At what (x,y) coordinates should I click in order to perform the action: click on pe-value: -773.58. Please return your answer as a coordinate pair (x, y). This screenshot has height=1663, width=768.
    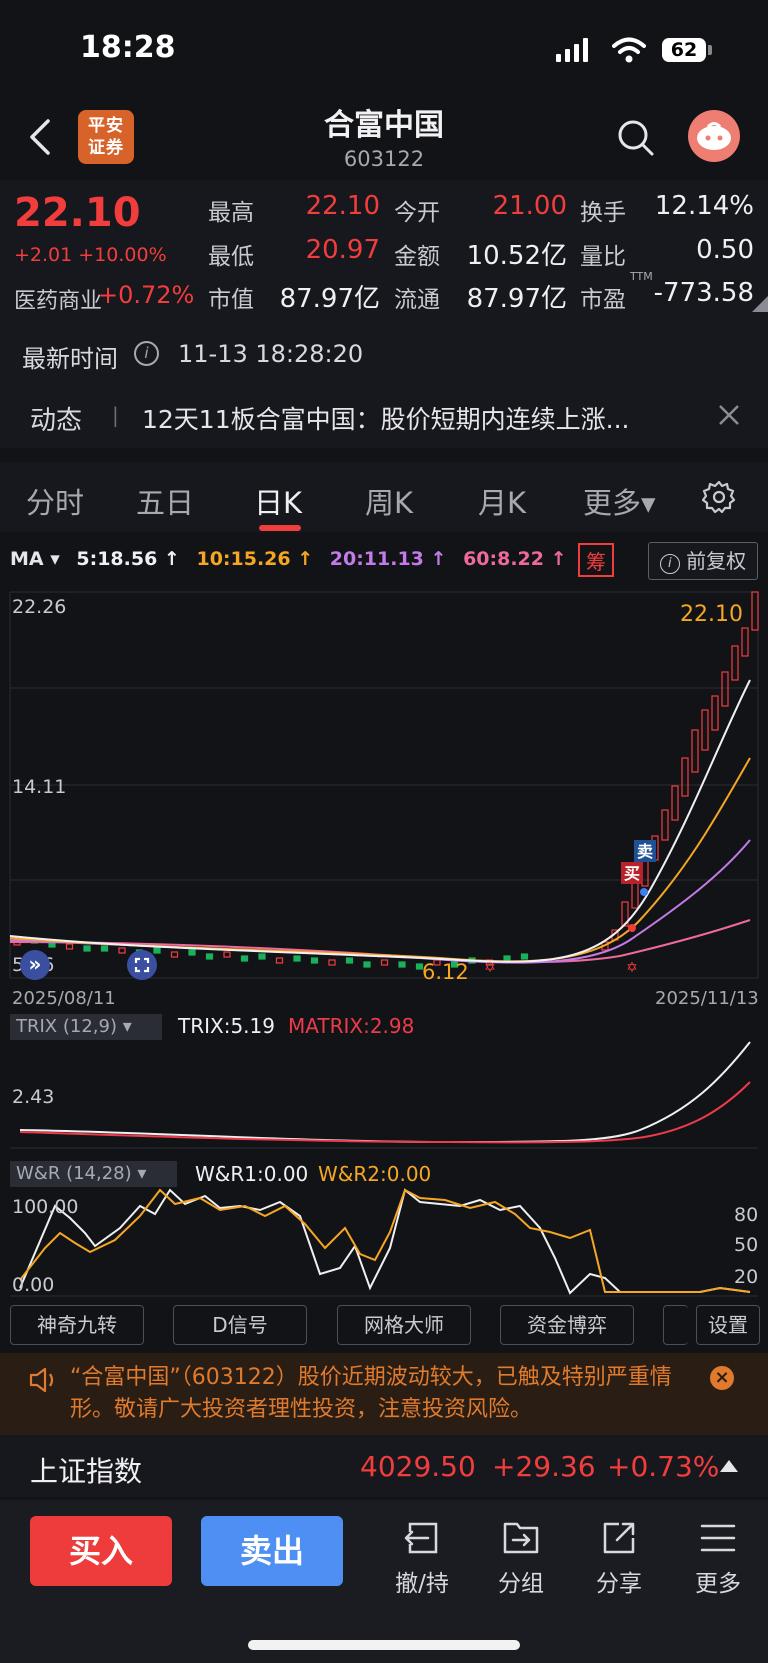
    Looking at the image, I should click on (703, 293).